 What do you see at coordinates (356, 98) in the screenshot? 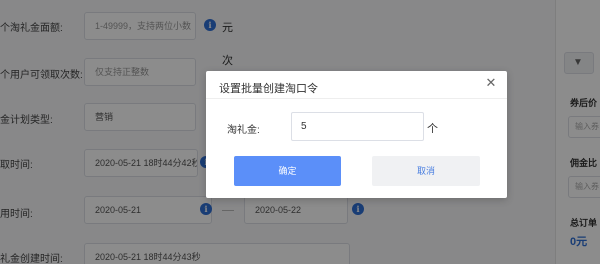
I see `dialog-divider` at bounding box center [356, 98].